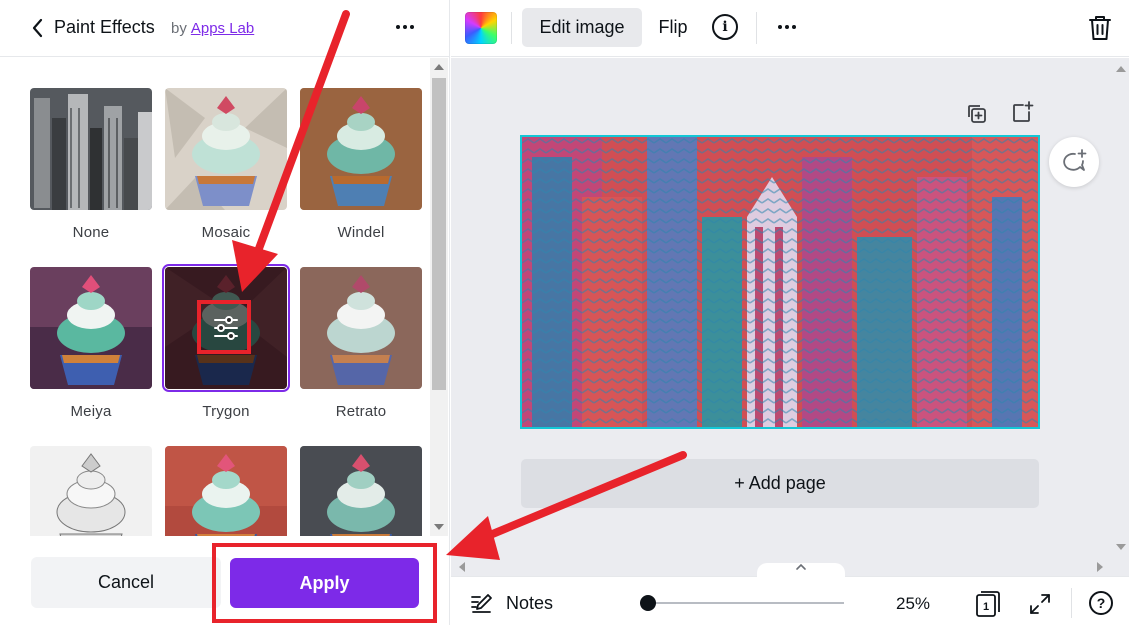  I want to click on pages-icon: 1, so click(988, 604).